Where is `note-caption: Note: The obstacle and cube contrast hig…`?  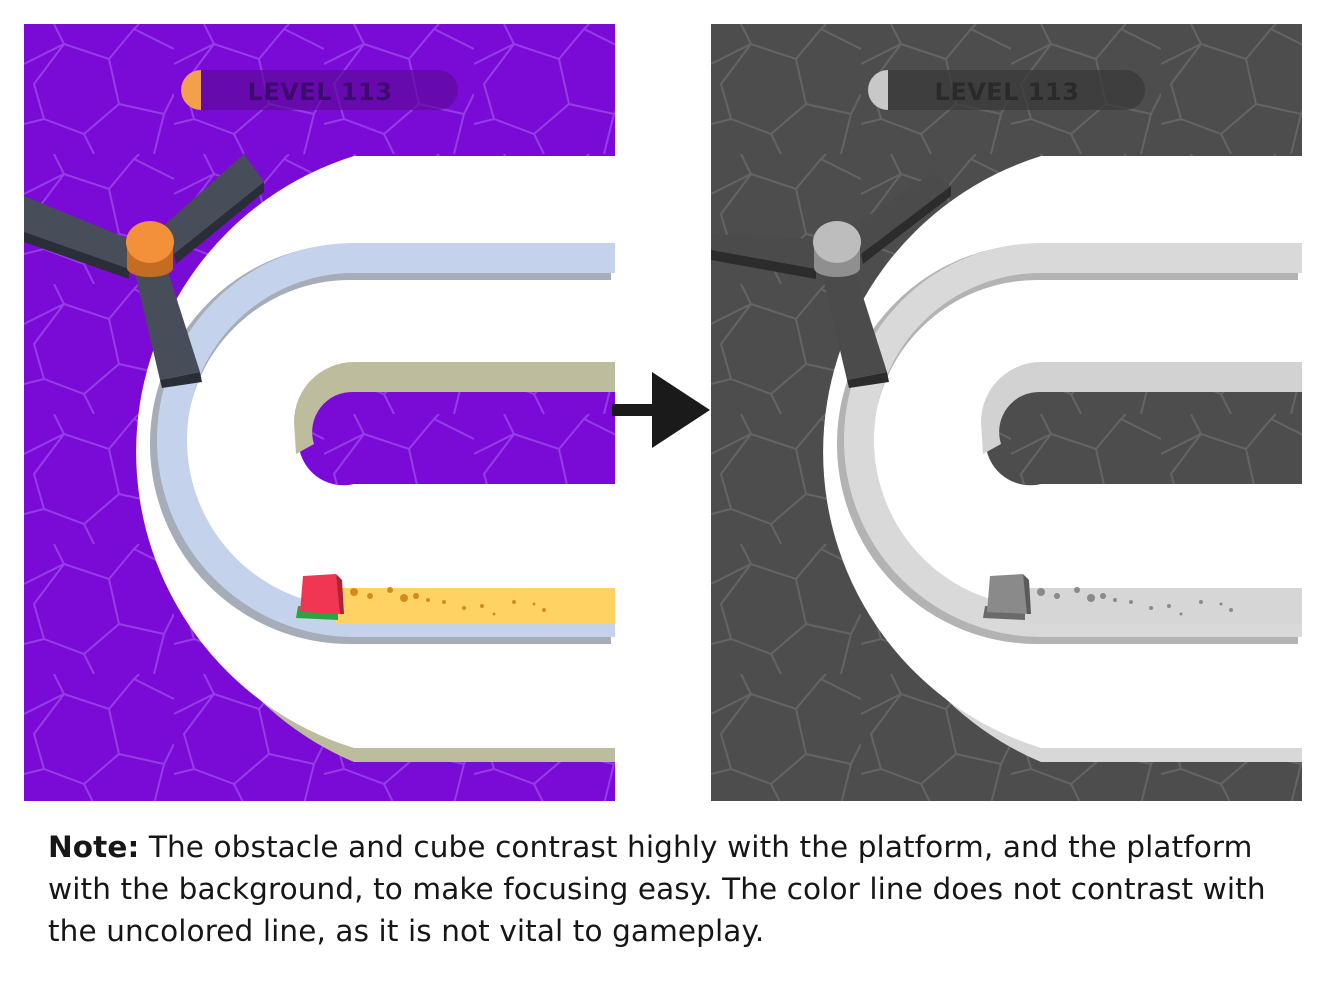
note-caption: Note: The obstacle and cube contrast hig… is located at coordinates (668, 889).